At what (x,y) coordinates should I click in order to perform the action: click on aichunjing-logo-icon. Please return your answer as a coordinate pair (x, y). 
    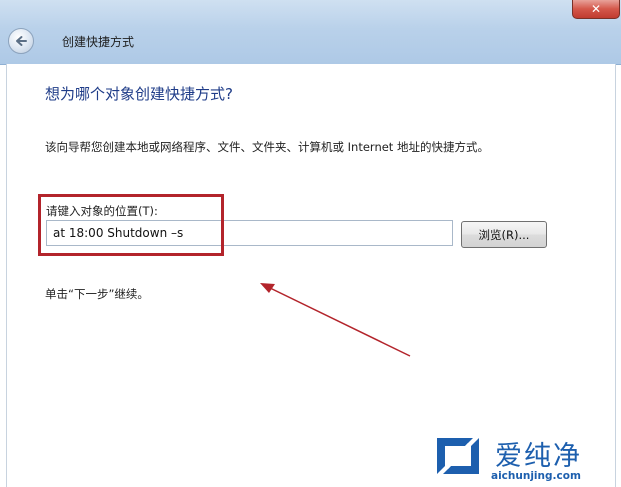
    Looking at the image, I should click on (458, 456).